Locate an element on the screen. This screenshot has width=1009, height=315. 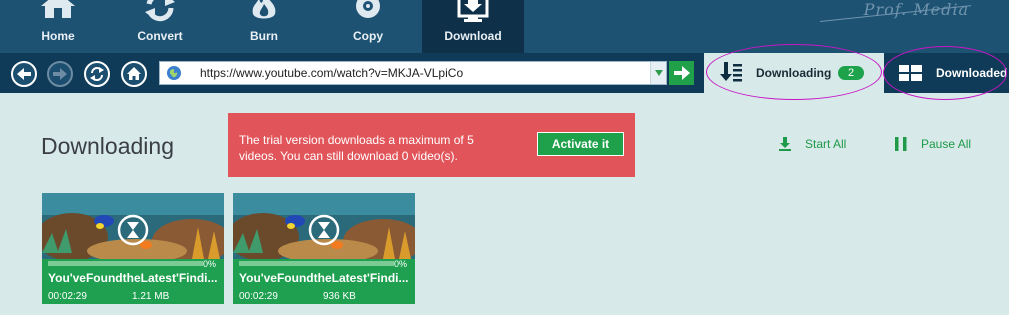
forward-arrow-icon is located at coordinates (60, 74).